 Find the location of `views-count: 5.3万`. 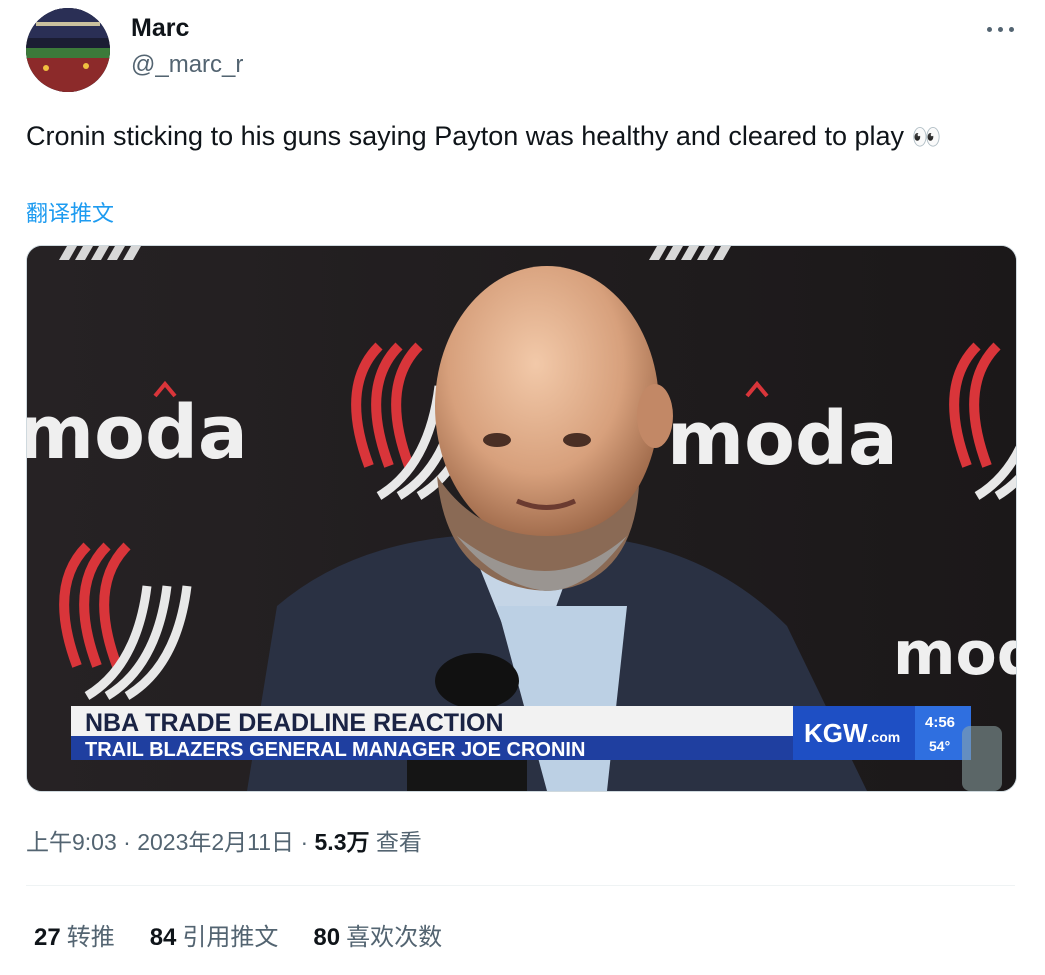

views-count: 5.3万 is located at coordinates (342, 842).